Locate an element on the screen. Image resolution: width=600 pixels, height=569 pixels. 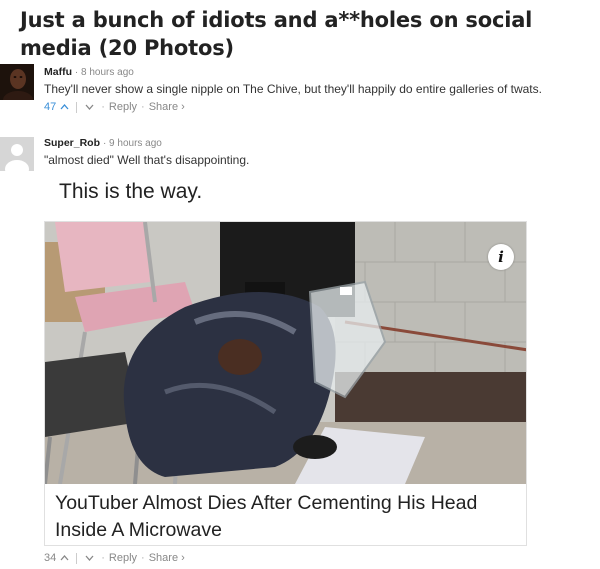
embed-caption: This is the way. is located at coordinates (131, 191).